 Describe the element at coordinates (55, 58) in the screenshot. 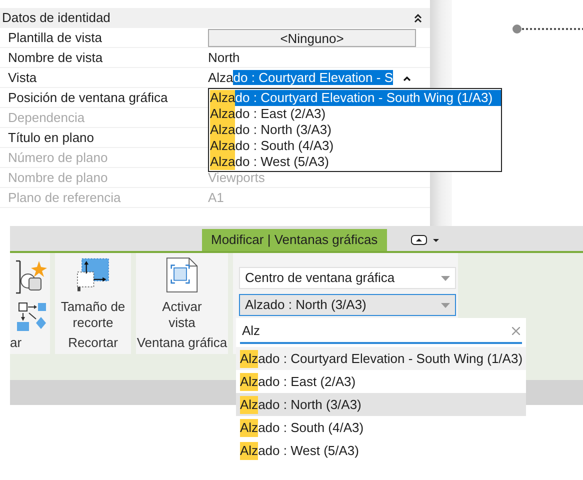

I see `property-label: Nombre de vista` at that location.